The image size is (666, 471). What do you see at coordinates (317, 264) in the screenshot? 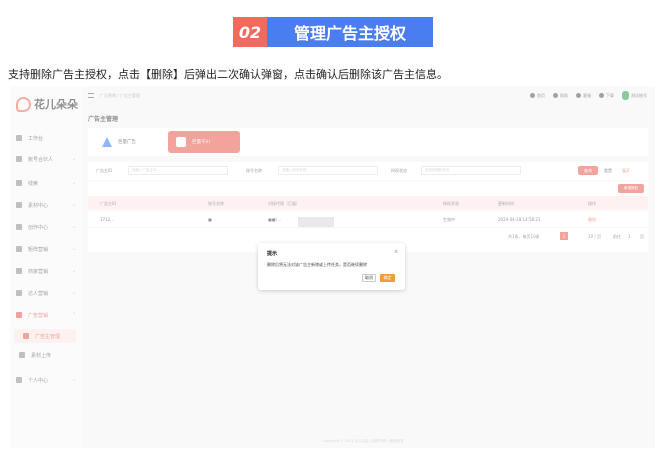
I see `dialog-message: 删除后将无法对该广告主新增或上传任务，是否继续删除` at bounding box center [317, 264].